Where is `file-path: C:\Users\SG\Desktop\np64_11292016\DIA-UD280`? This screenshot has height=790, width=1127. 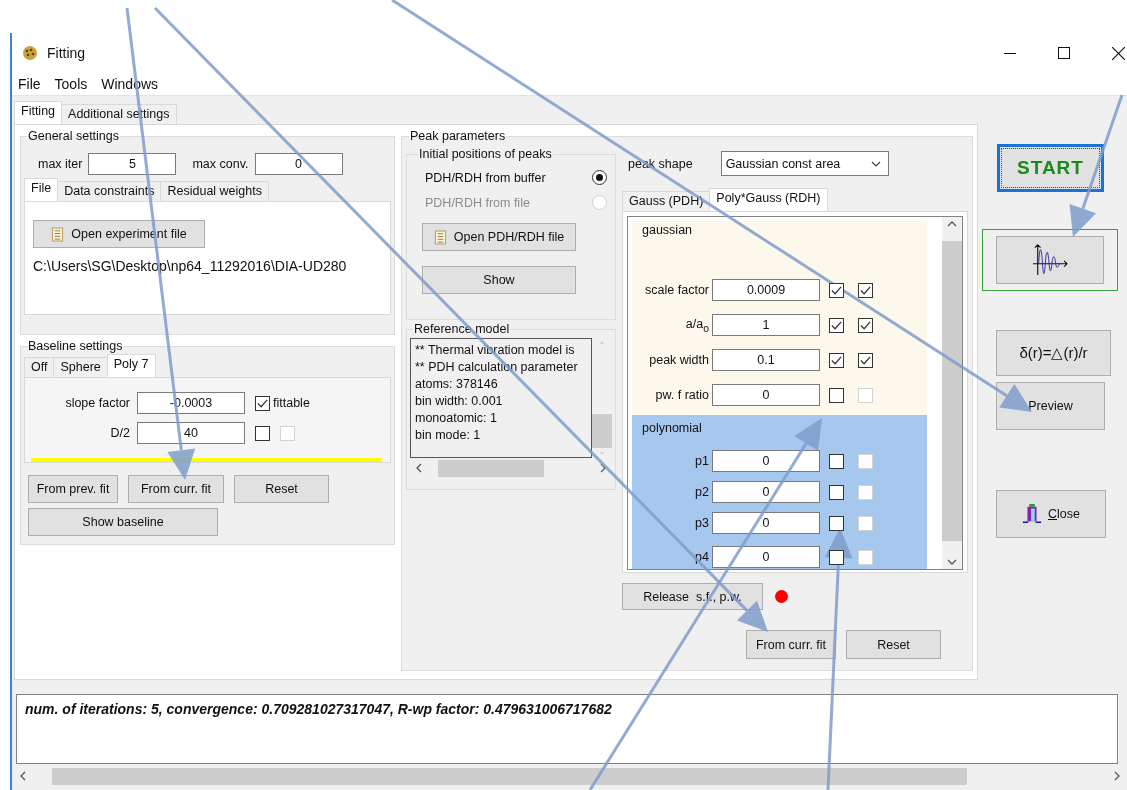
file-path: C:\Users\SG\Desktop\np64_11292016\DIA-UD280 is located at coordinates (190, 266).